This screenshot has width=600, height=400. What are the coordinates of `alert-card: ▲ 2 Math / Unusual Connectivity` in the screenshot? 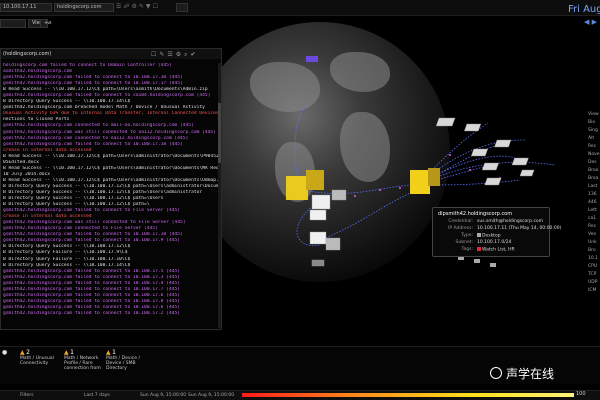 It's located at (42, 367).